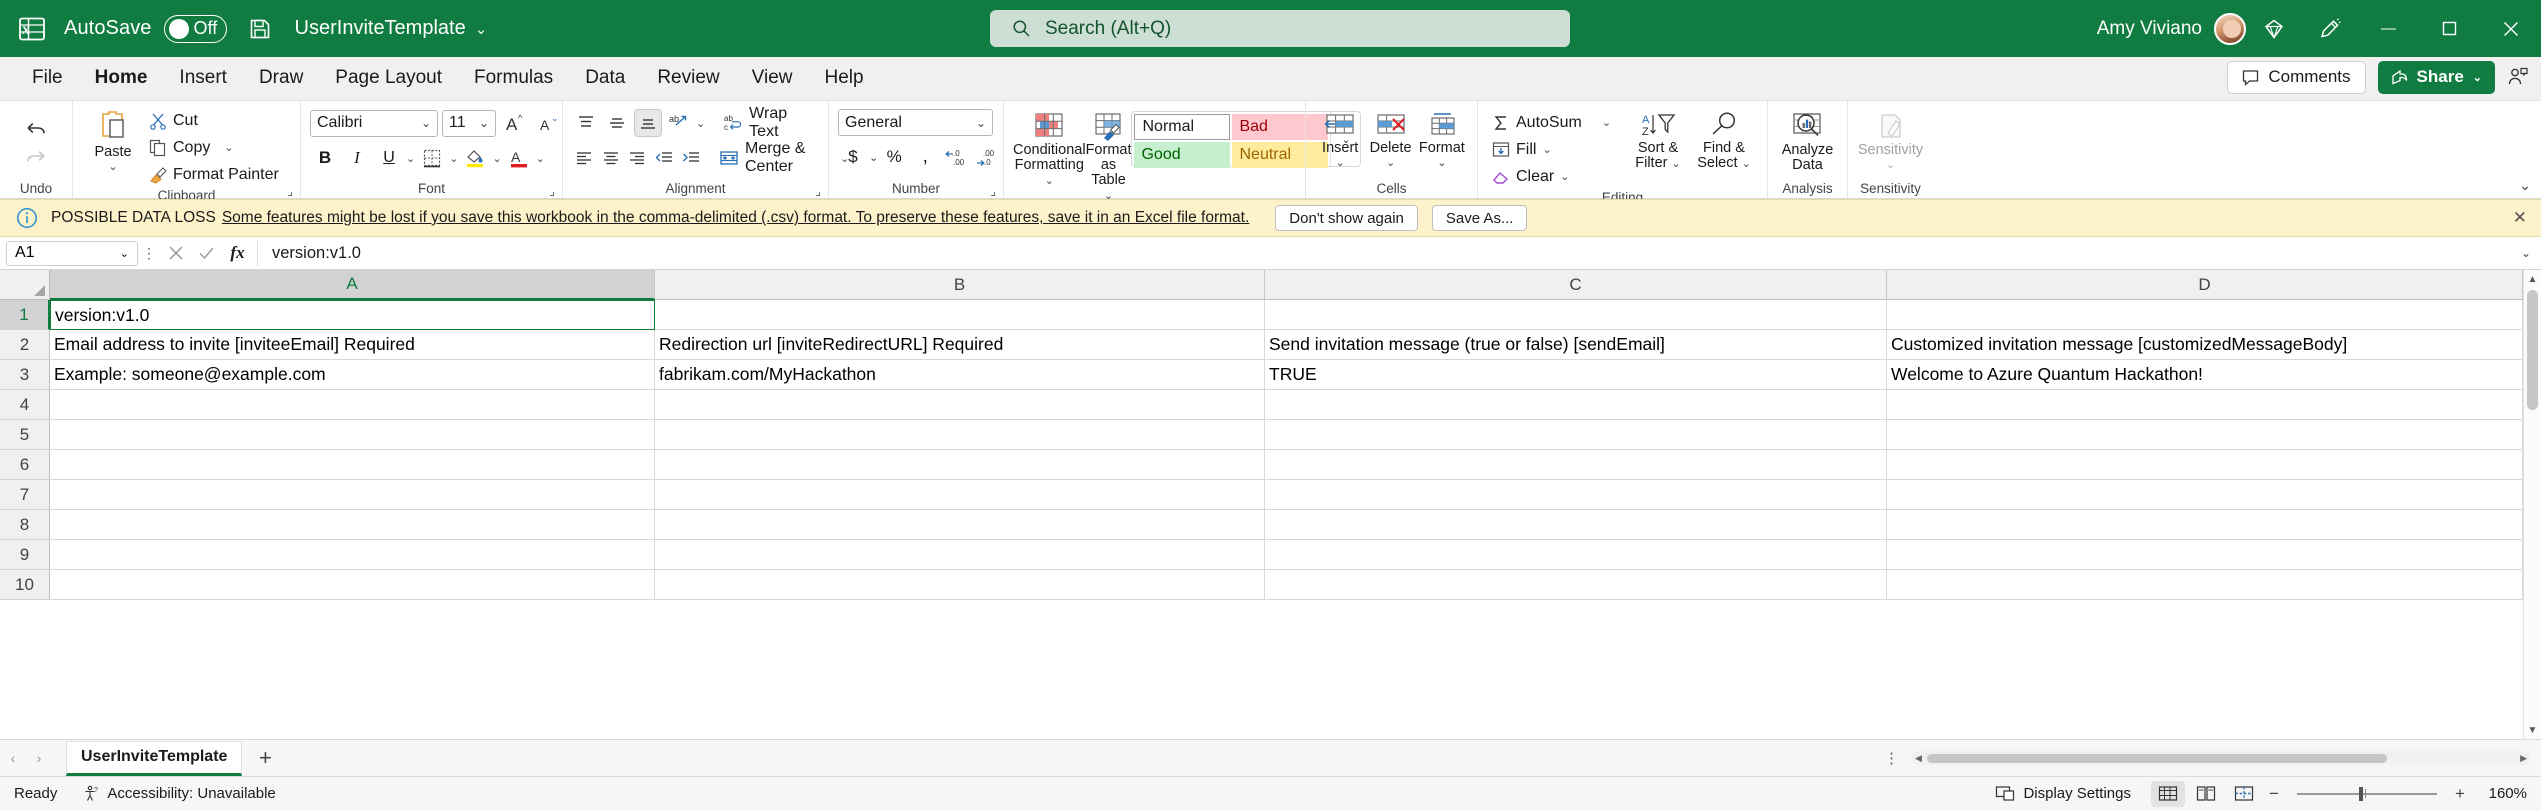 This screenshot has width=2541, height=810. Describe the element at coordinates (960, 585) in the screenshot. I see `cell-B10` at that location.